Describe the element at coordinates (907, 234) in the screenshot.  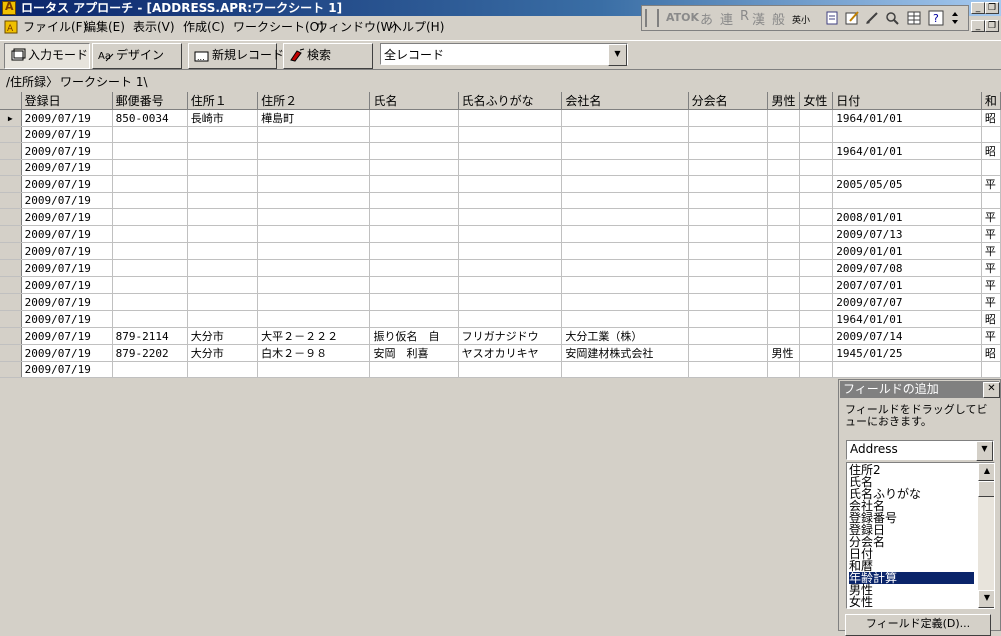
I see `table-cell: 2009/07/13` at that location.